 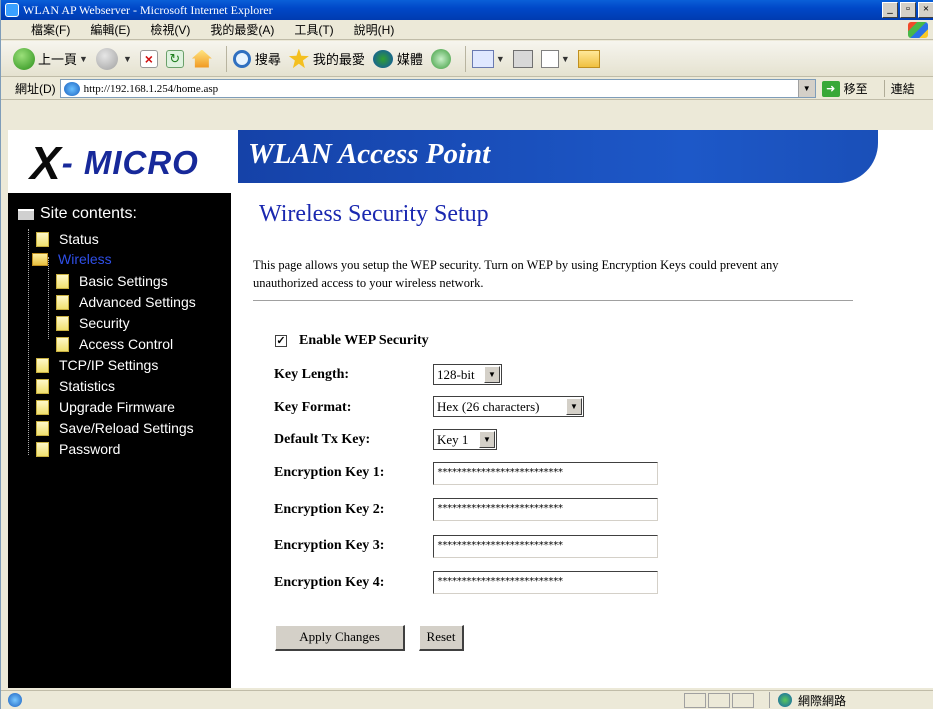 I want to click on stop-icon: ×, so click(x=148, y=58).